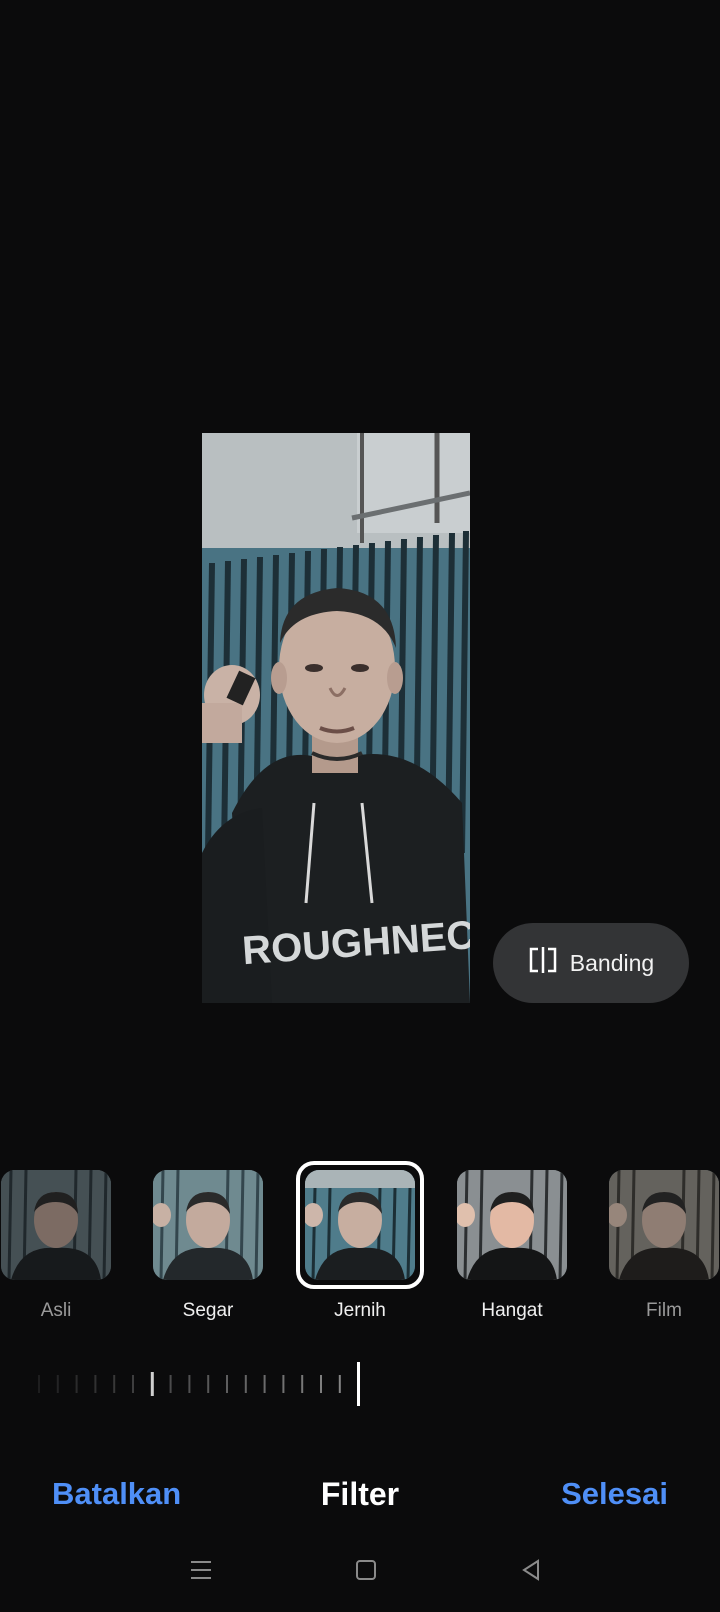 The height and width of the screenshot is (1612, 720). What do you see at coordinates (366, 1570) in the screenshot?
I see `home-square-icon` at bounding box center [366, 1570].